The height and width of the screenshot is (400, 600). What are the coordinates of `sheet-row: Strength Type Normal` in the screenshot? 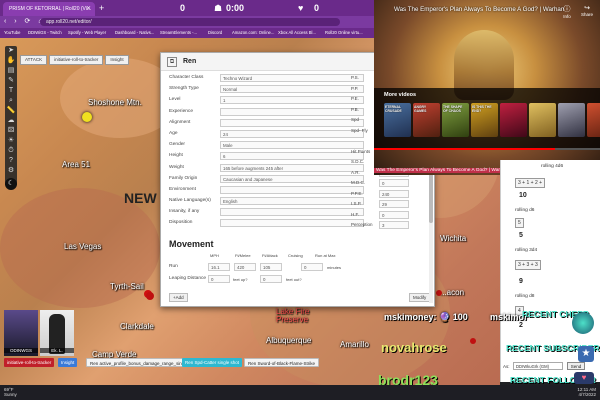 It's located at (269, 89).